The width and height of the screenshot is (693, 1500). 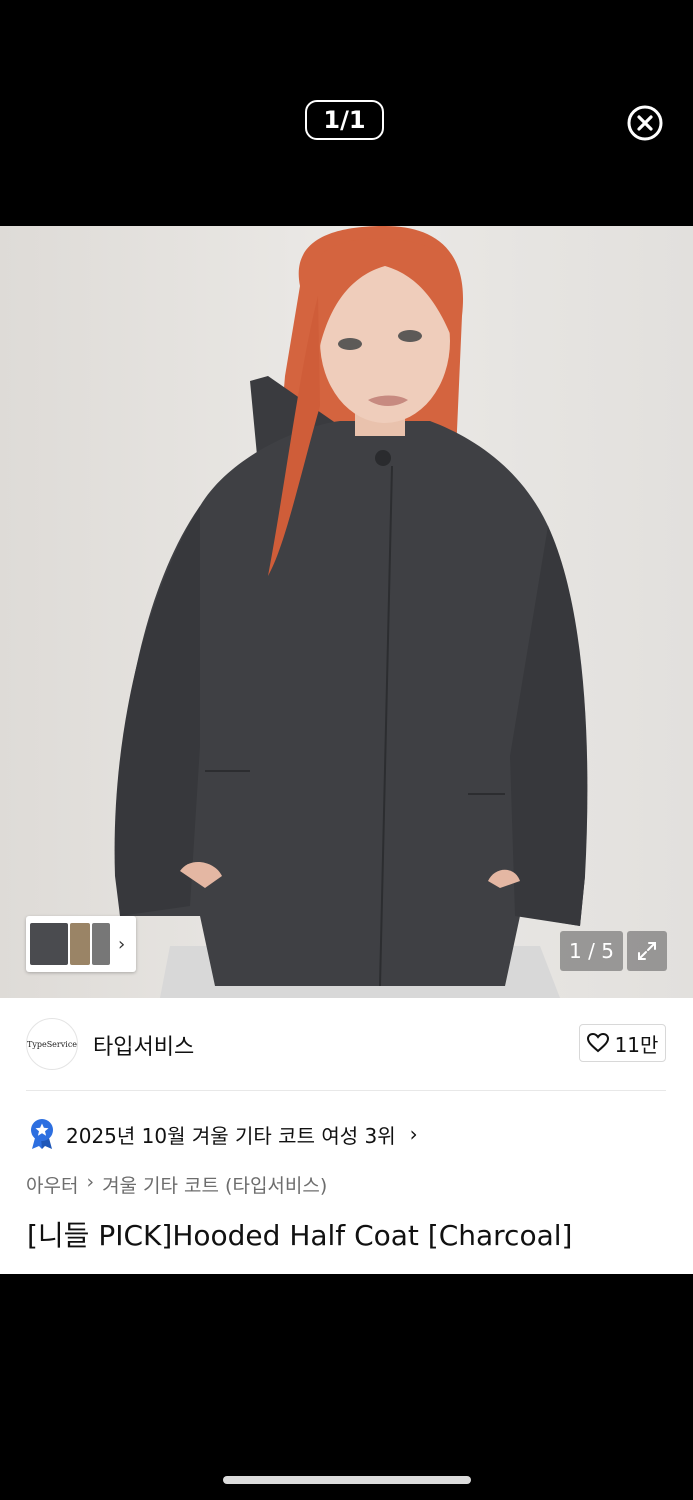 I want to click on ranking-link: 2025년 10월 겨울 기타 코트 여성 3위 ›, so click(x=223, y=1134).